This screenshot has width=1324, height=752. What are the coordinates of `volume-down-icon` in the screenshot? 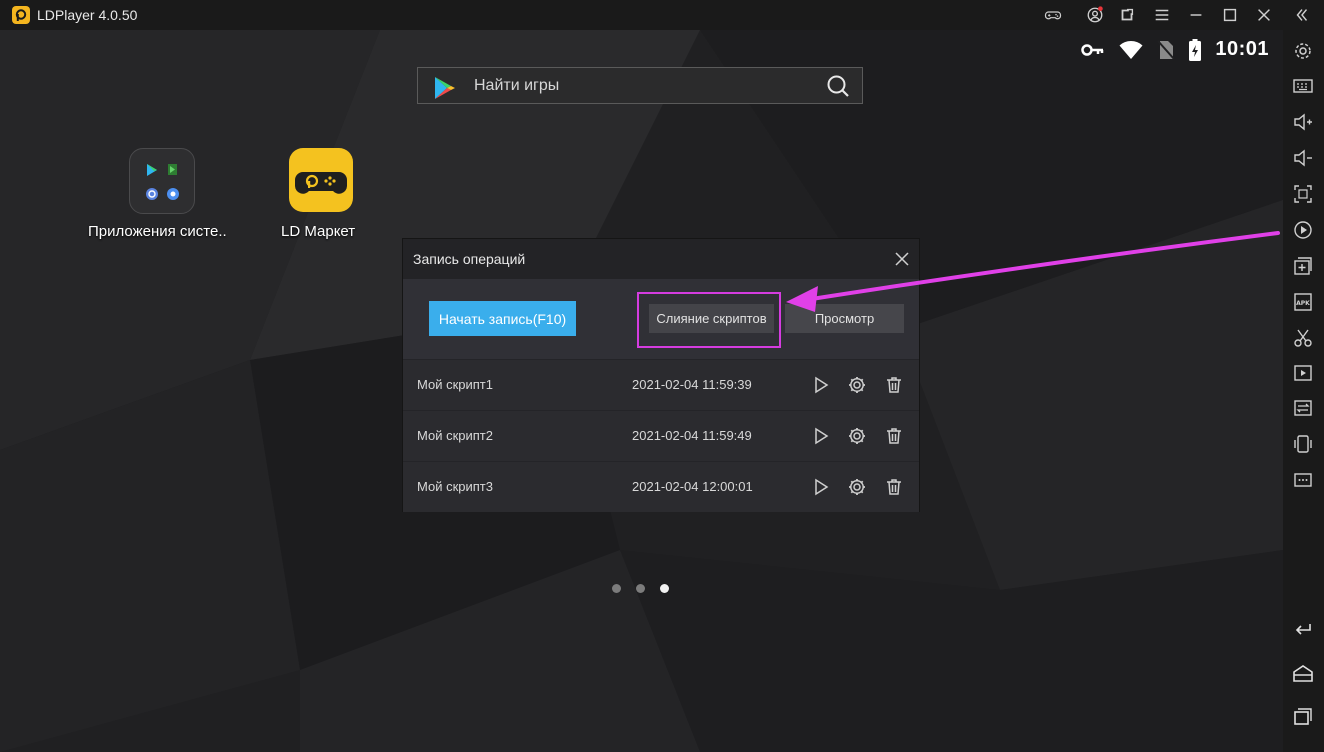 It's located at (1303, 158).